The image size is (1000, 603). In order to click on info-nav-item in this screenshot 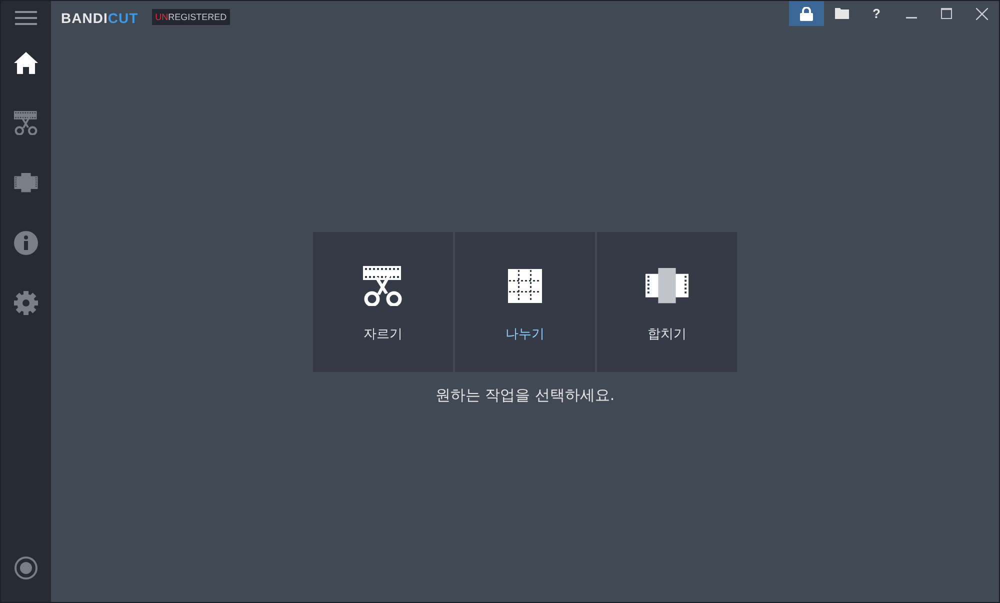, I will do `click(26, 243)`.